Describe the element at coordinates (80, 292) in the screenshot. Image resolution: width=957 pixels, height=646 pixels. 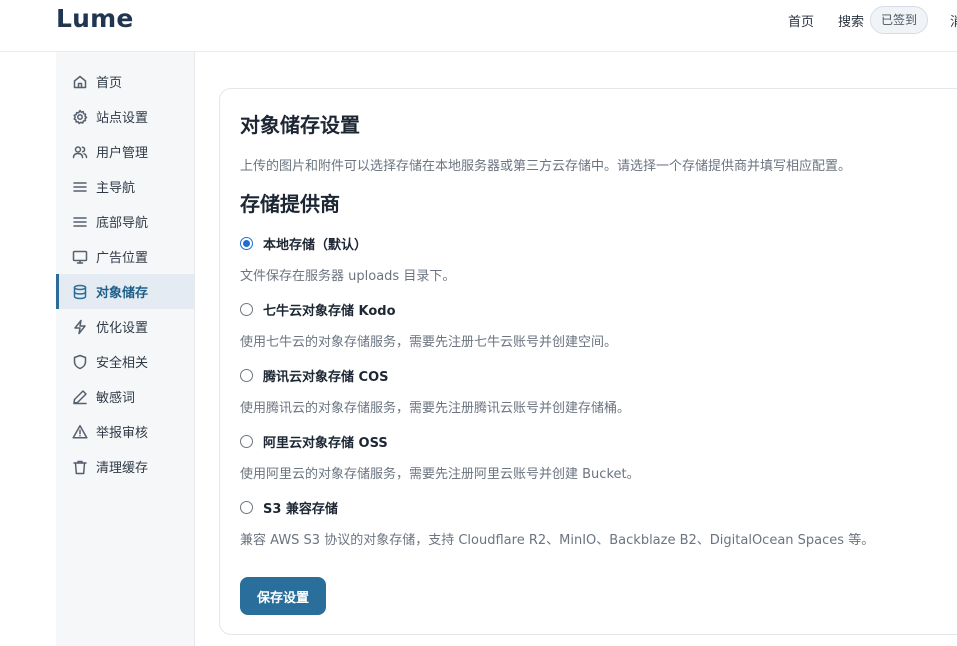
I see `database-icon` at that location.